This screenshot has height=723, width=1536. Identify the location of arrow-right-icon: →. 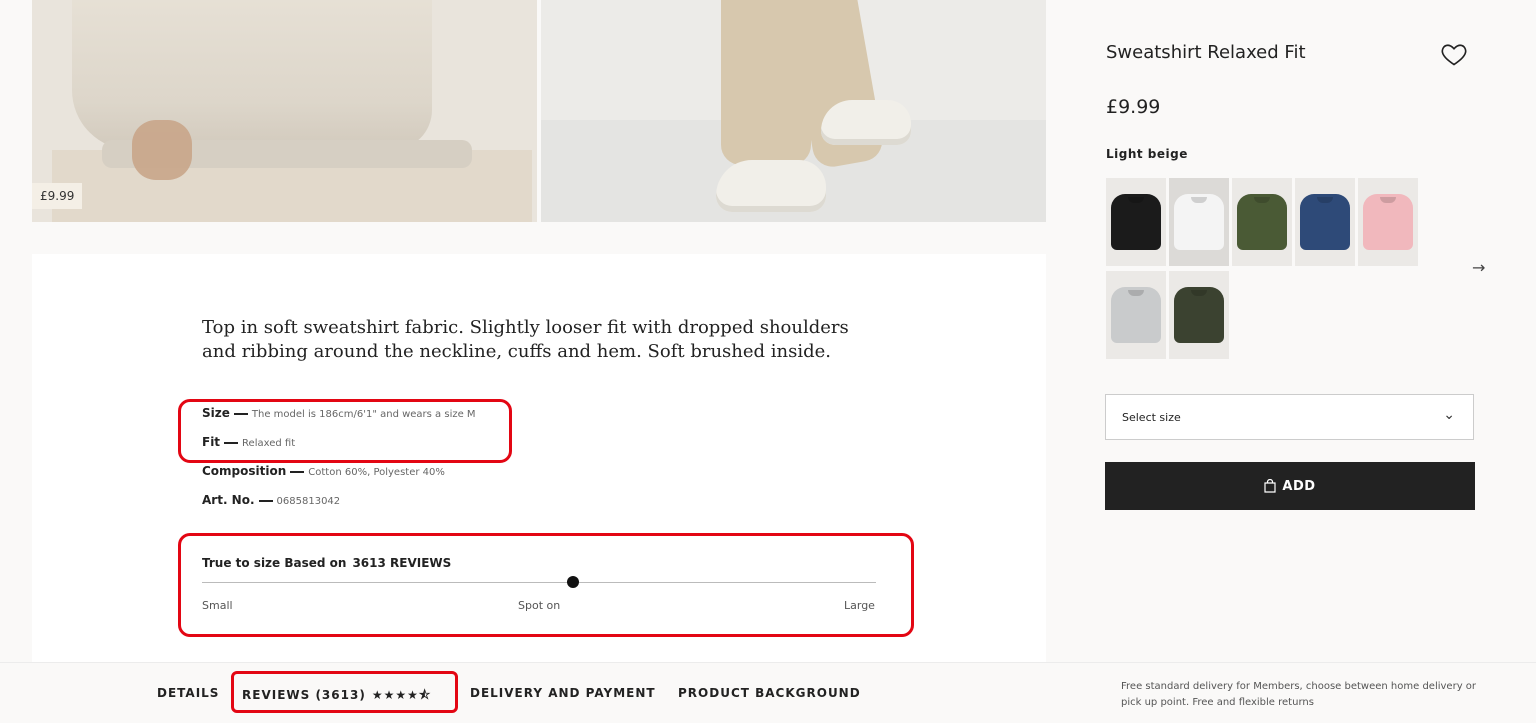
(1478, 267).